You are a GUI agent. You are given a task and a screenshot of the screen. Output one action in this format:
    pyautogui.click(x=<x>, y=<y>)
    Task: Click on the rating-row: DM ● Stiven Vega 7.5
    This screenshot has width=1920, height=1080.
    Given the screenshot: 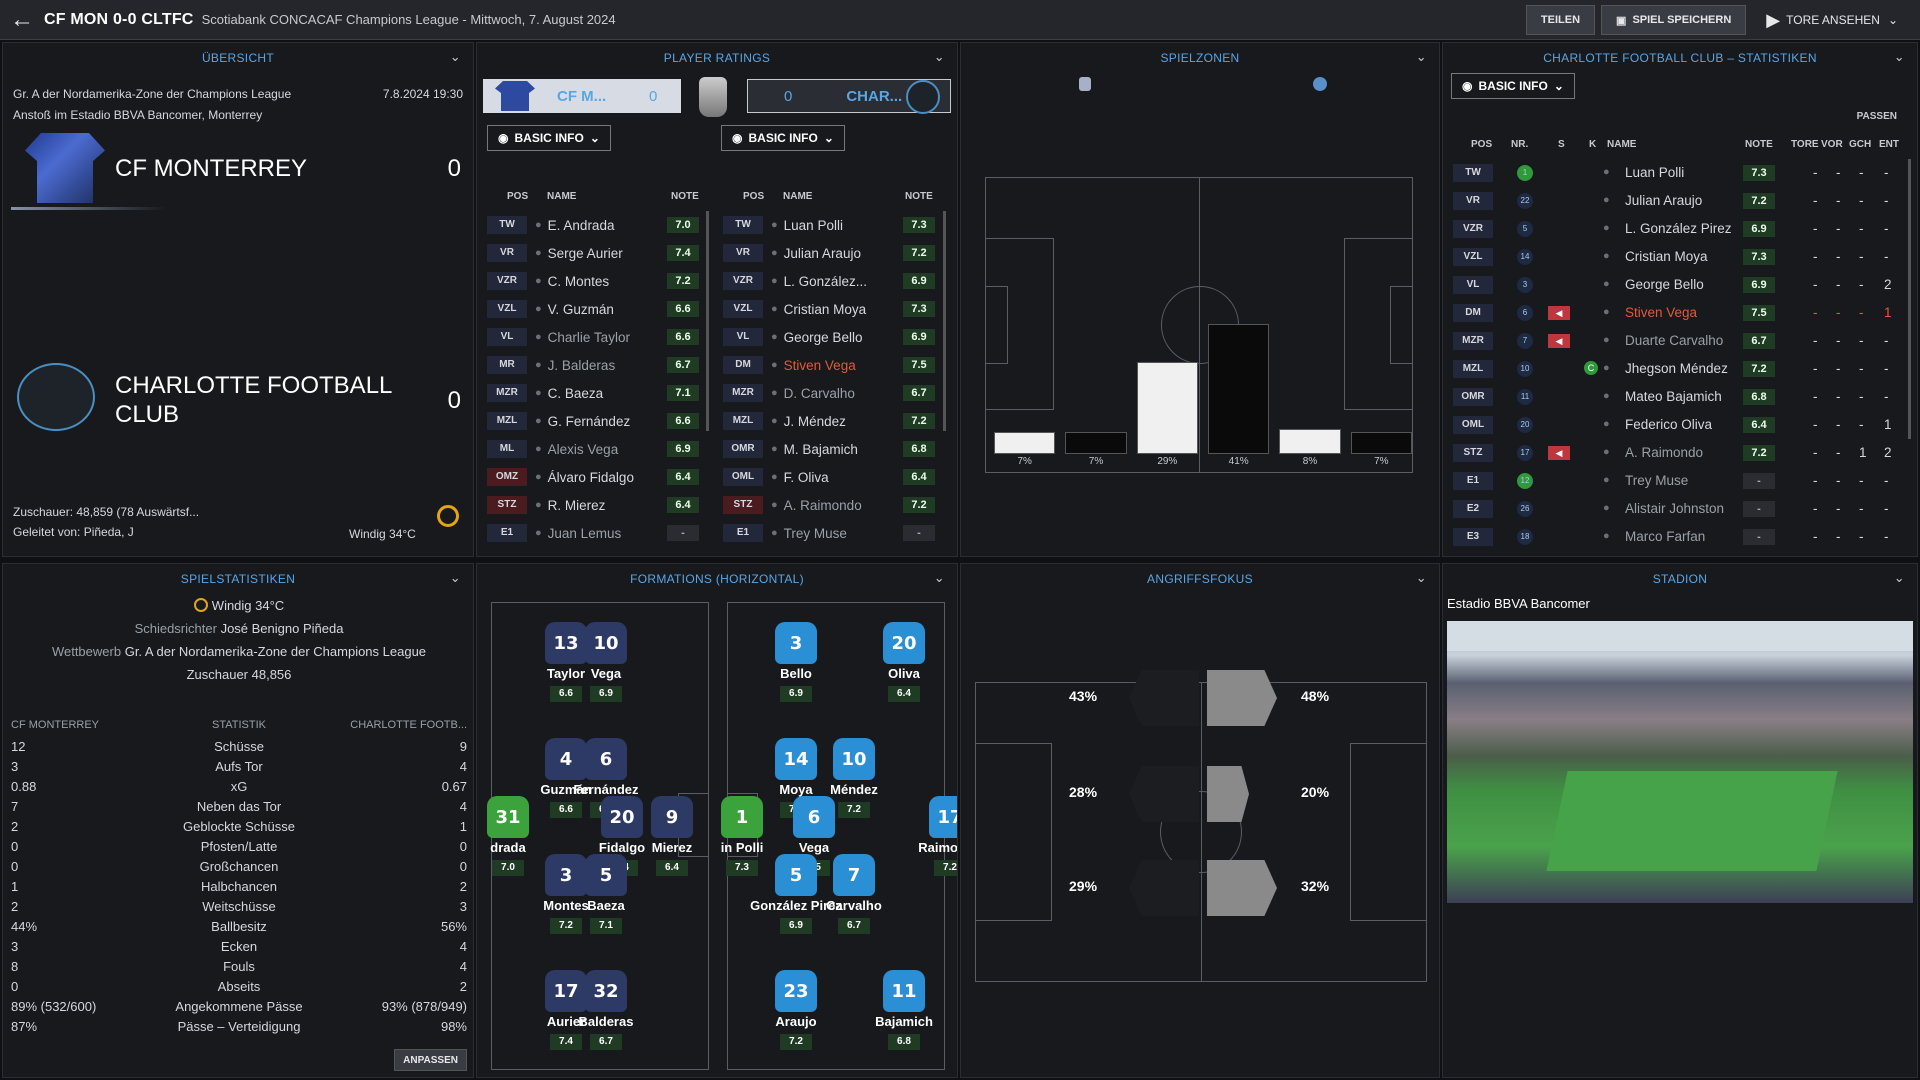 What is the action you would take?
    pyautogui.click(x=836, y=365)
    